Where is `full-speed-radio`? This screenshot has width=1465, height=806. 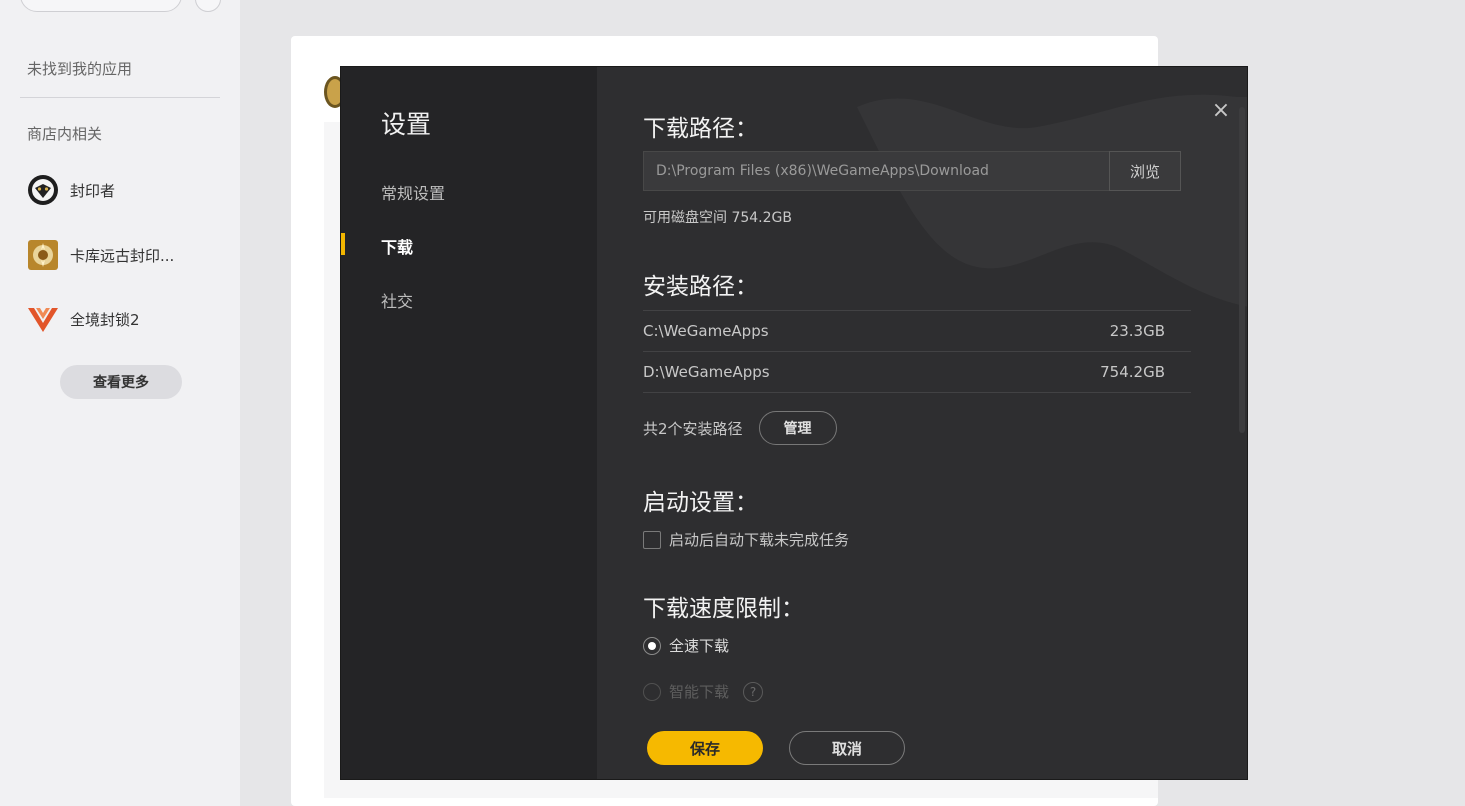 full-speed-radio is located at coordinates (652, 645).